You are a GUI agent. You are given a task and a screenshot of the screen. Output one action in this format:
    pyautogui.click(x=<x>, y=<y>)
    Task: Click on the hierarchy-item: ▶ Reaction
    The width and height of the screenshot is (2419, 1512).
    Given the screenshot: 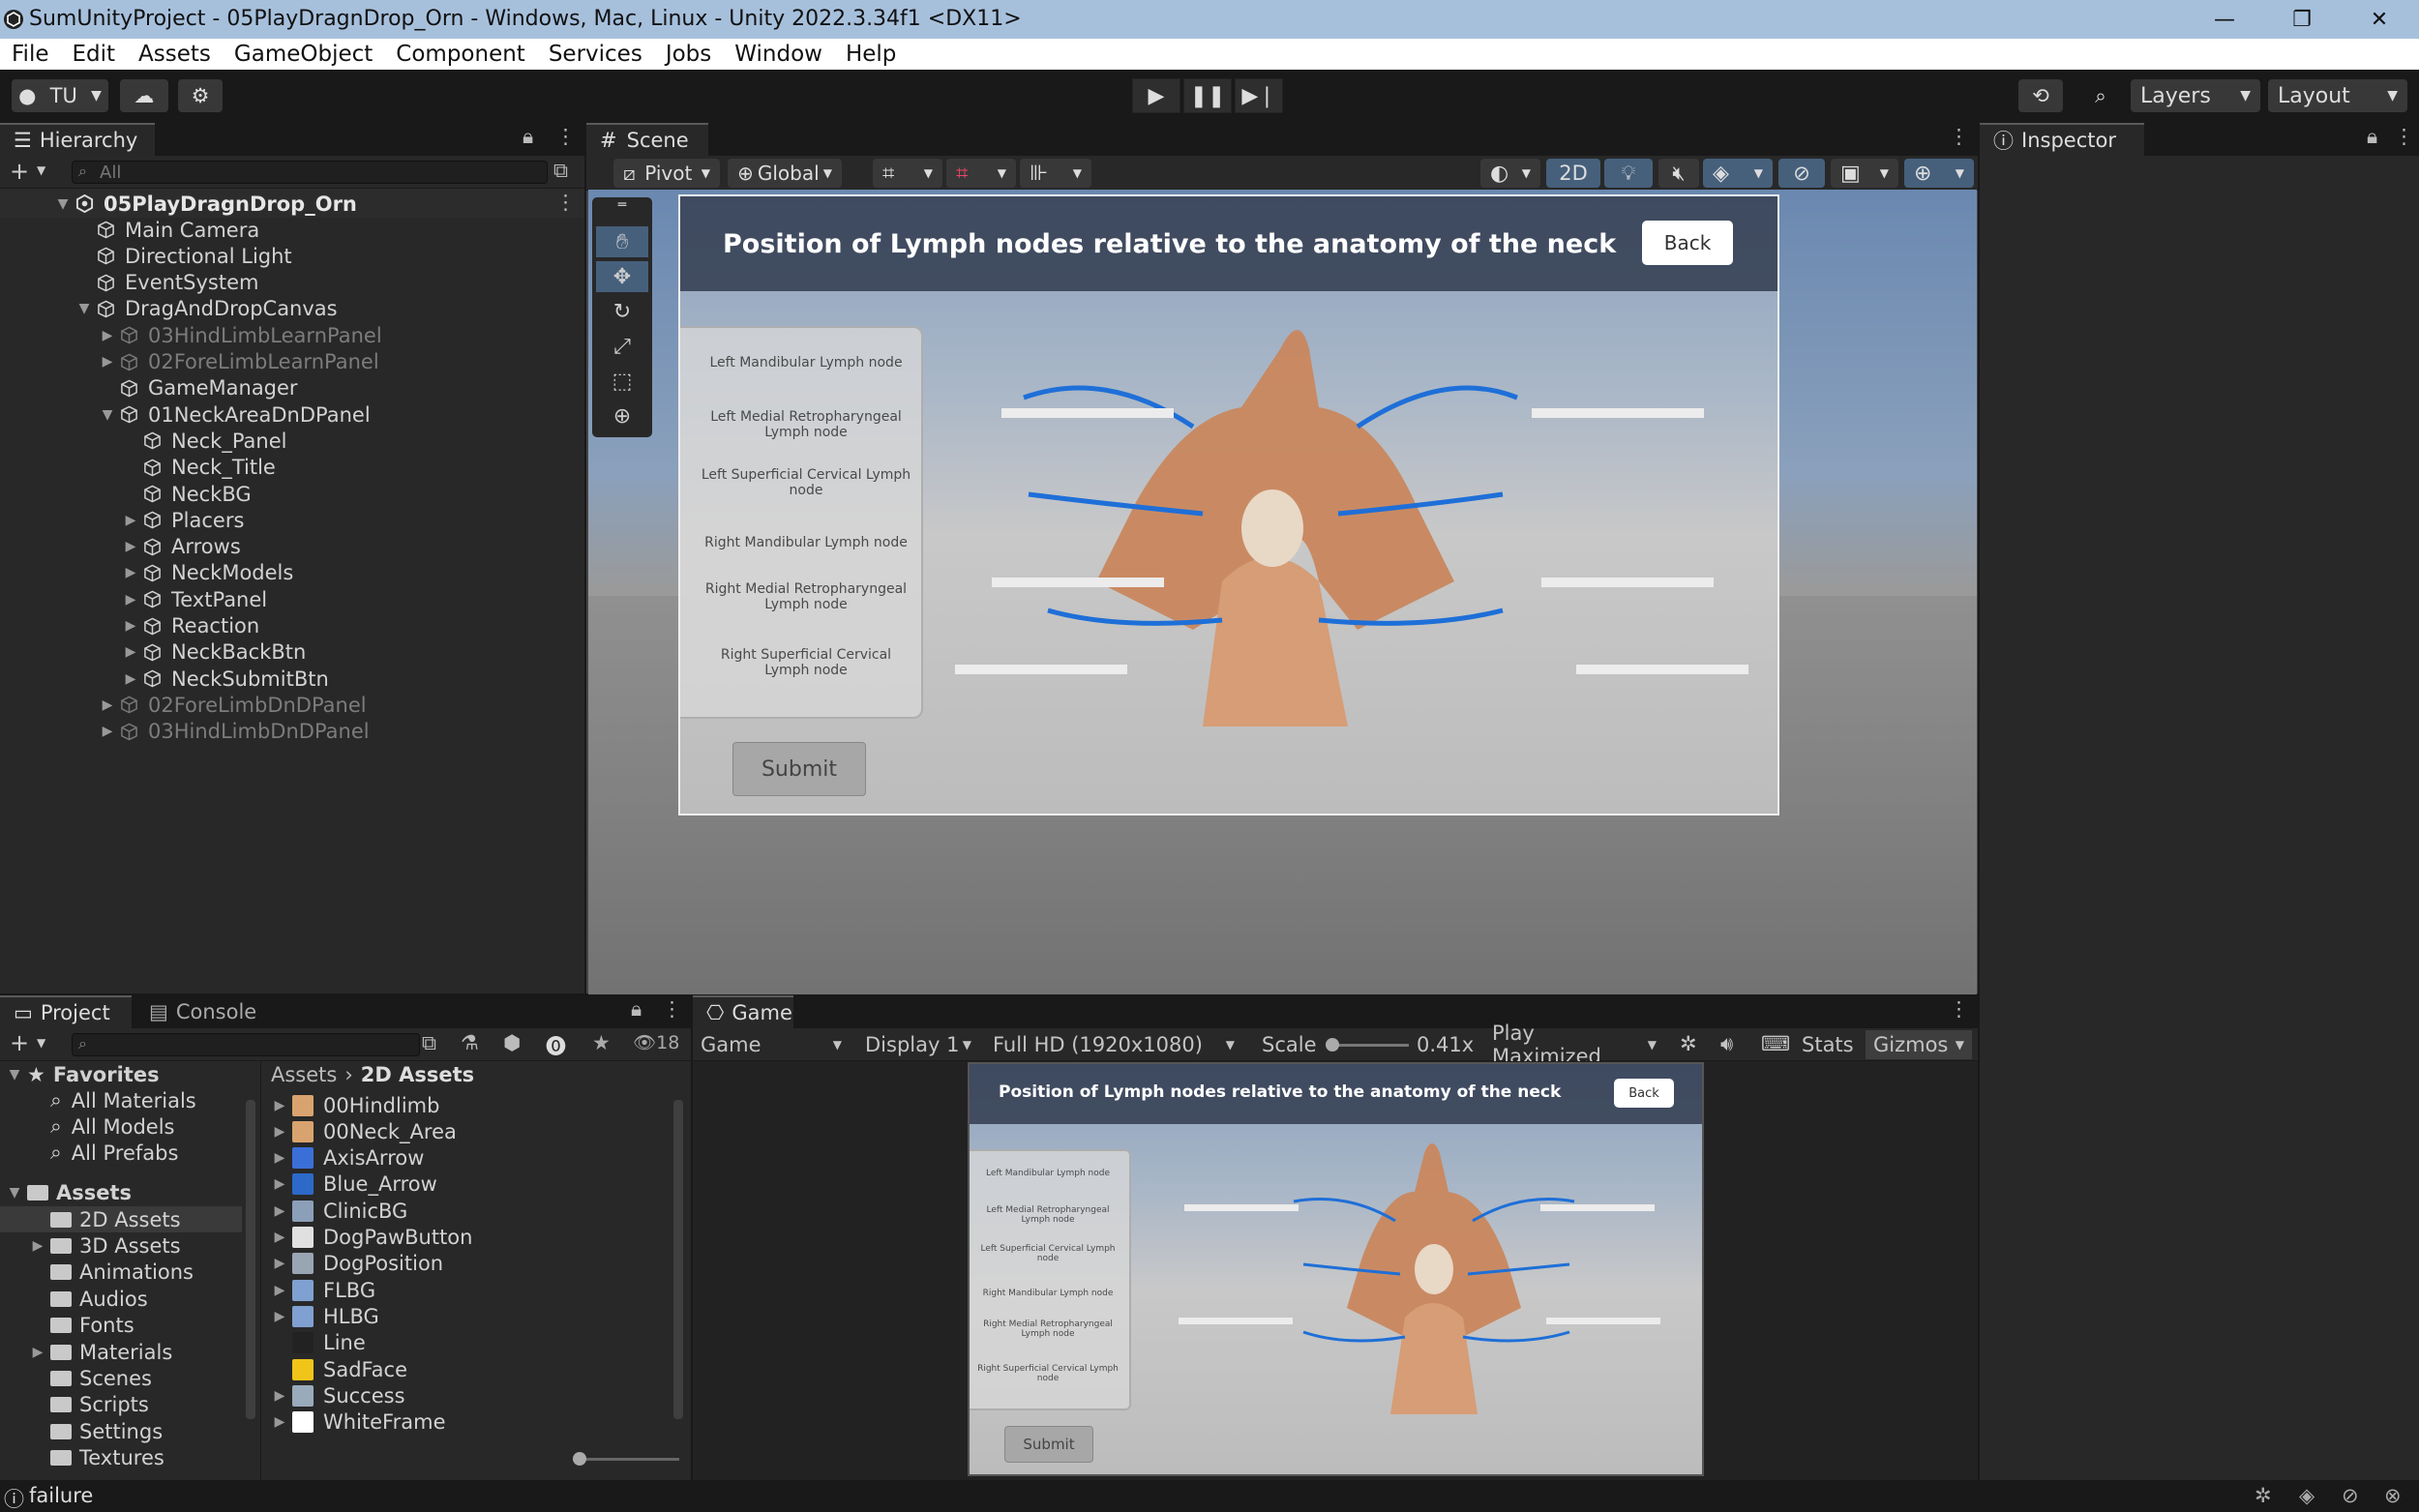 What is the action you would take?
    pyautogui.click(x=191, y=626)
    